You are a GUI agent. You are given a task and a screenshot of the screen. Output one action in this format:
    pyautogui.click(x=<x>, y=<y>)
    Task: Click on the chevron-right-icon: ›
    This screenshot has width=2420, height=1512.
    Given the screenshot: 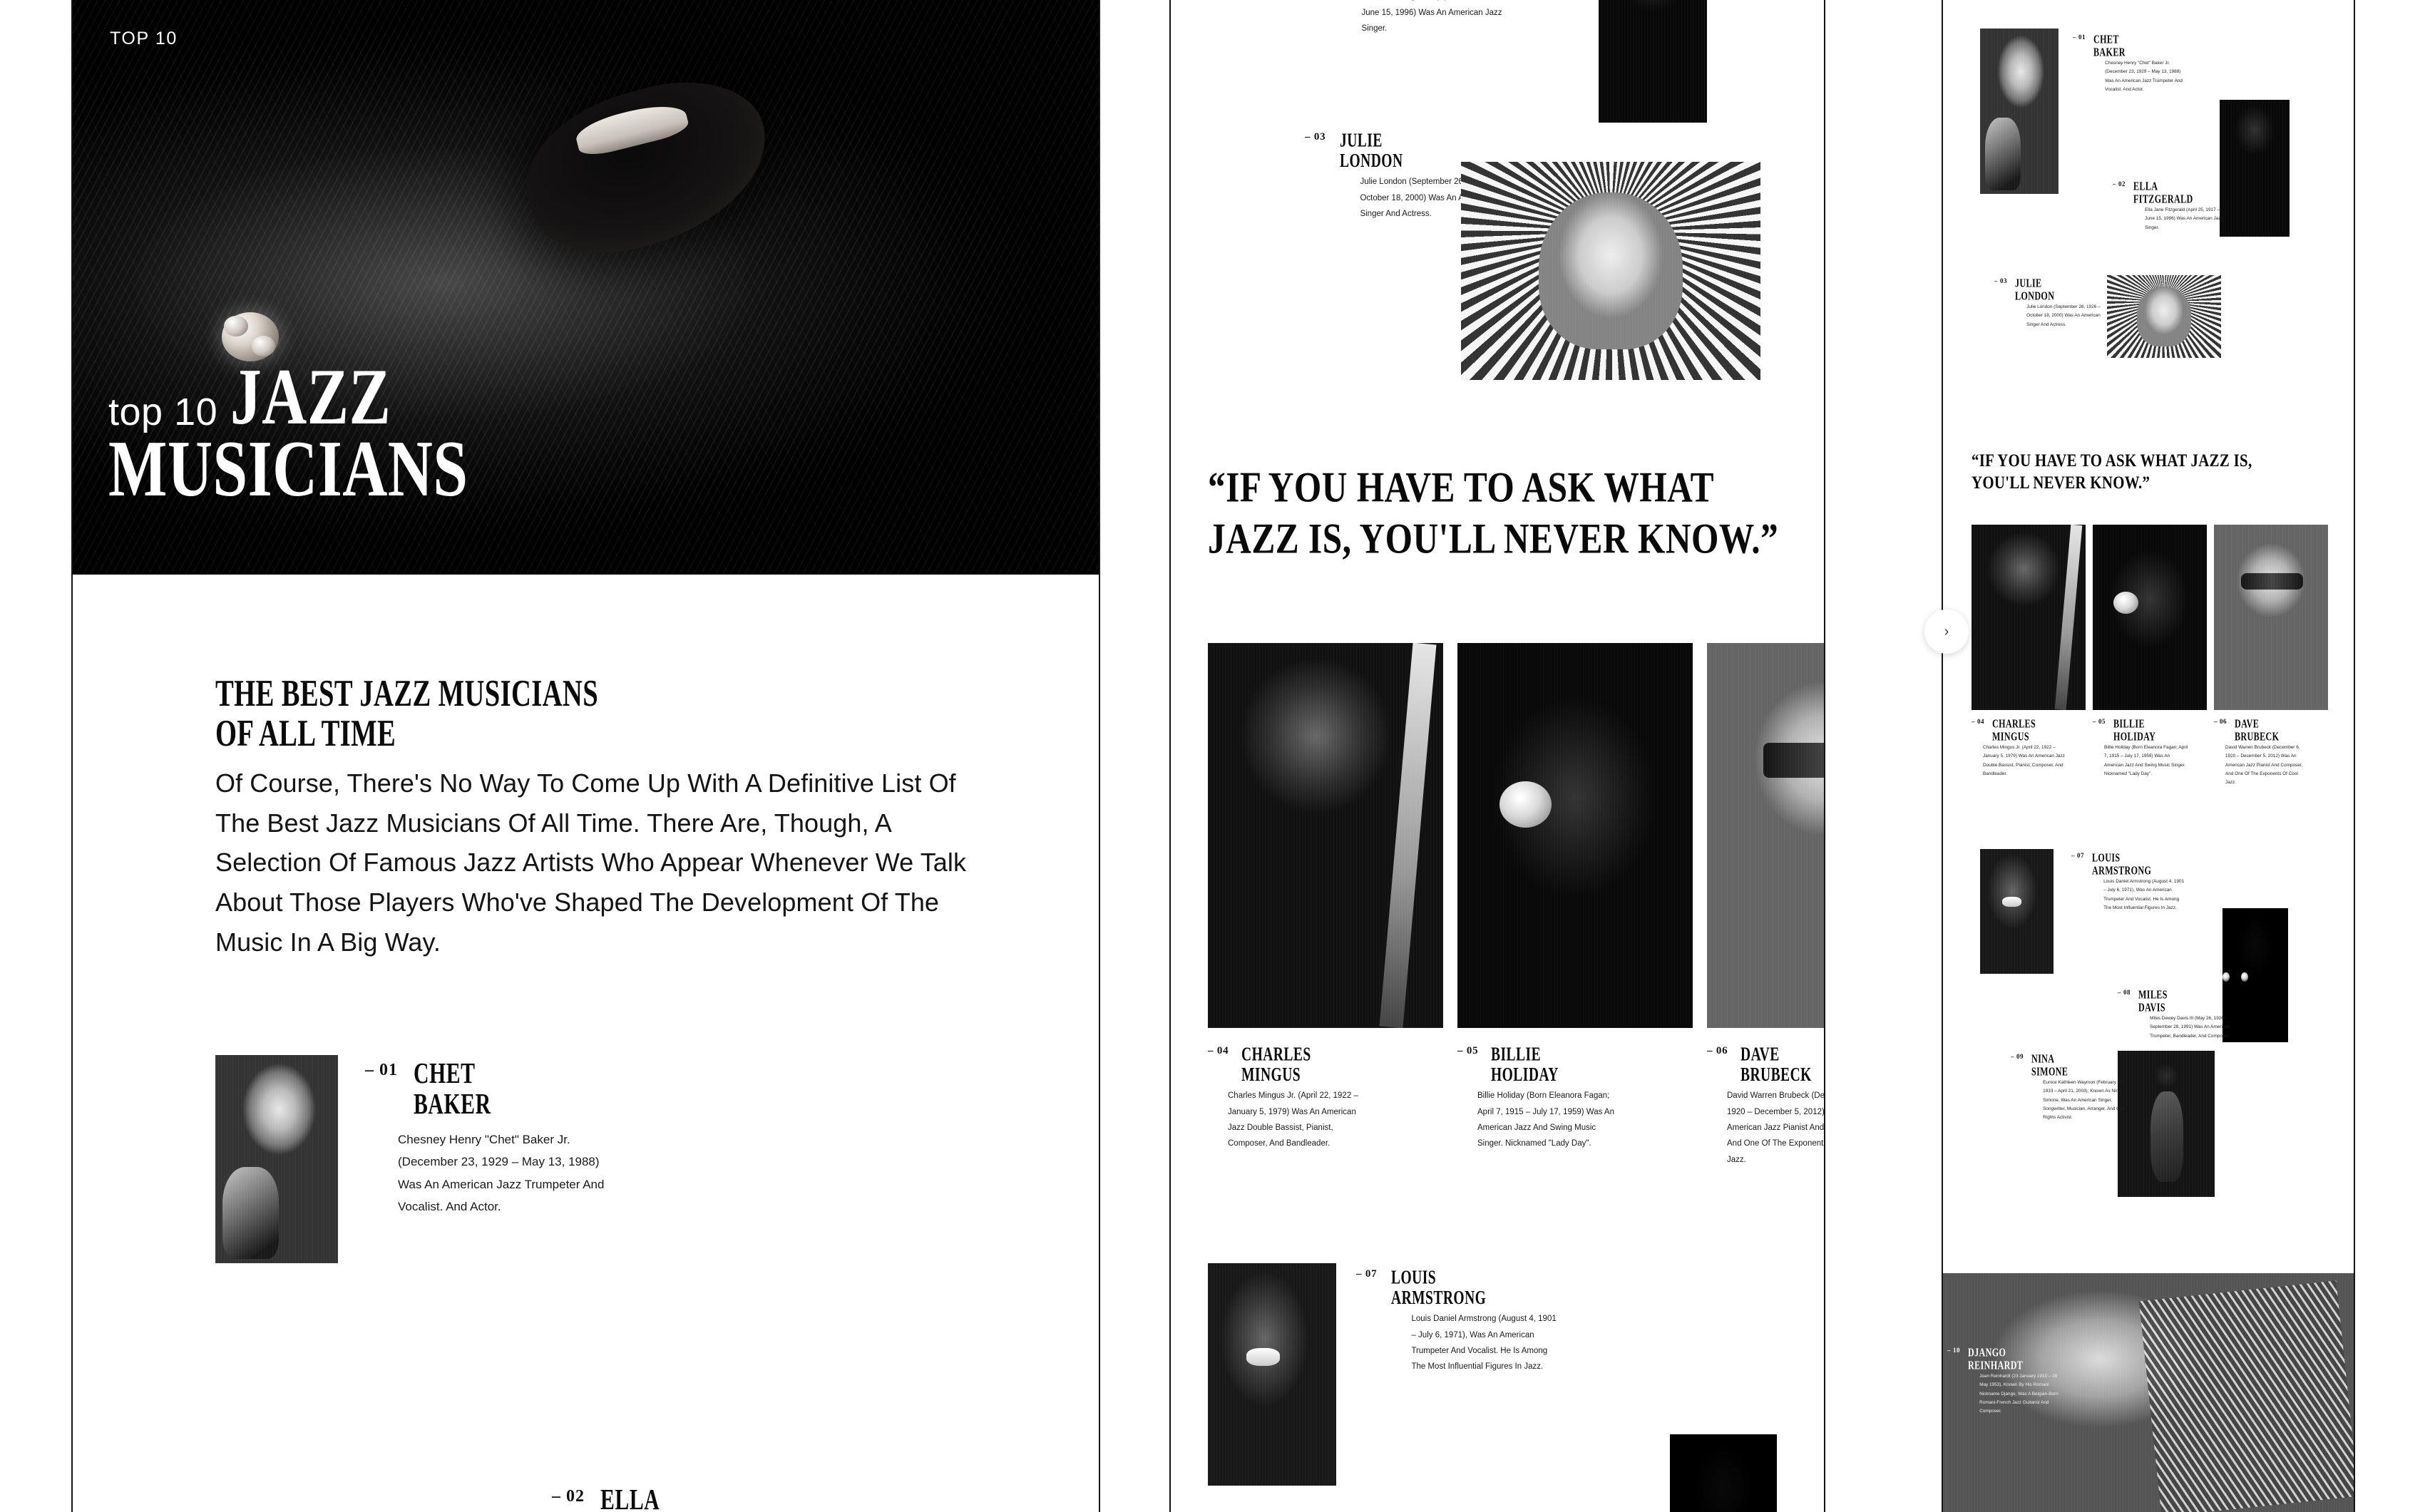 What is the action you would take?
    pyautogui.click(x=1946, y=631)
    